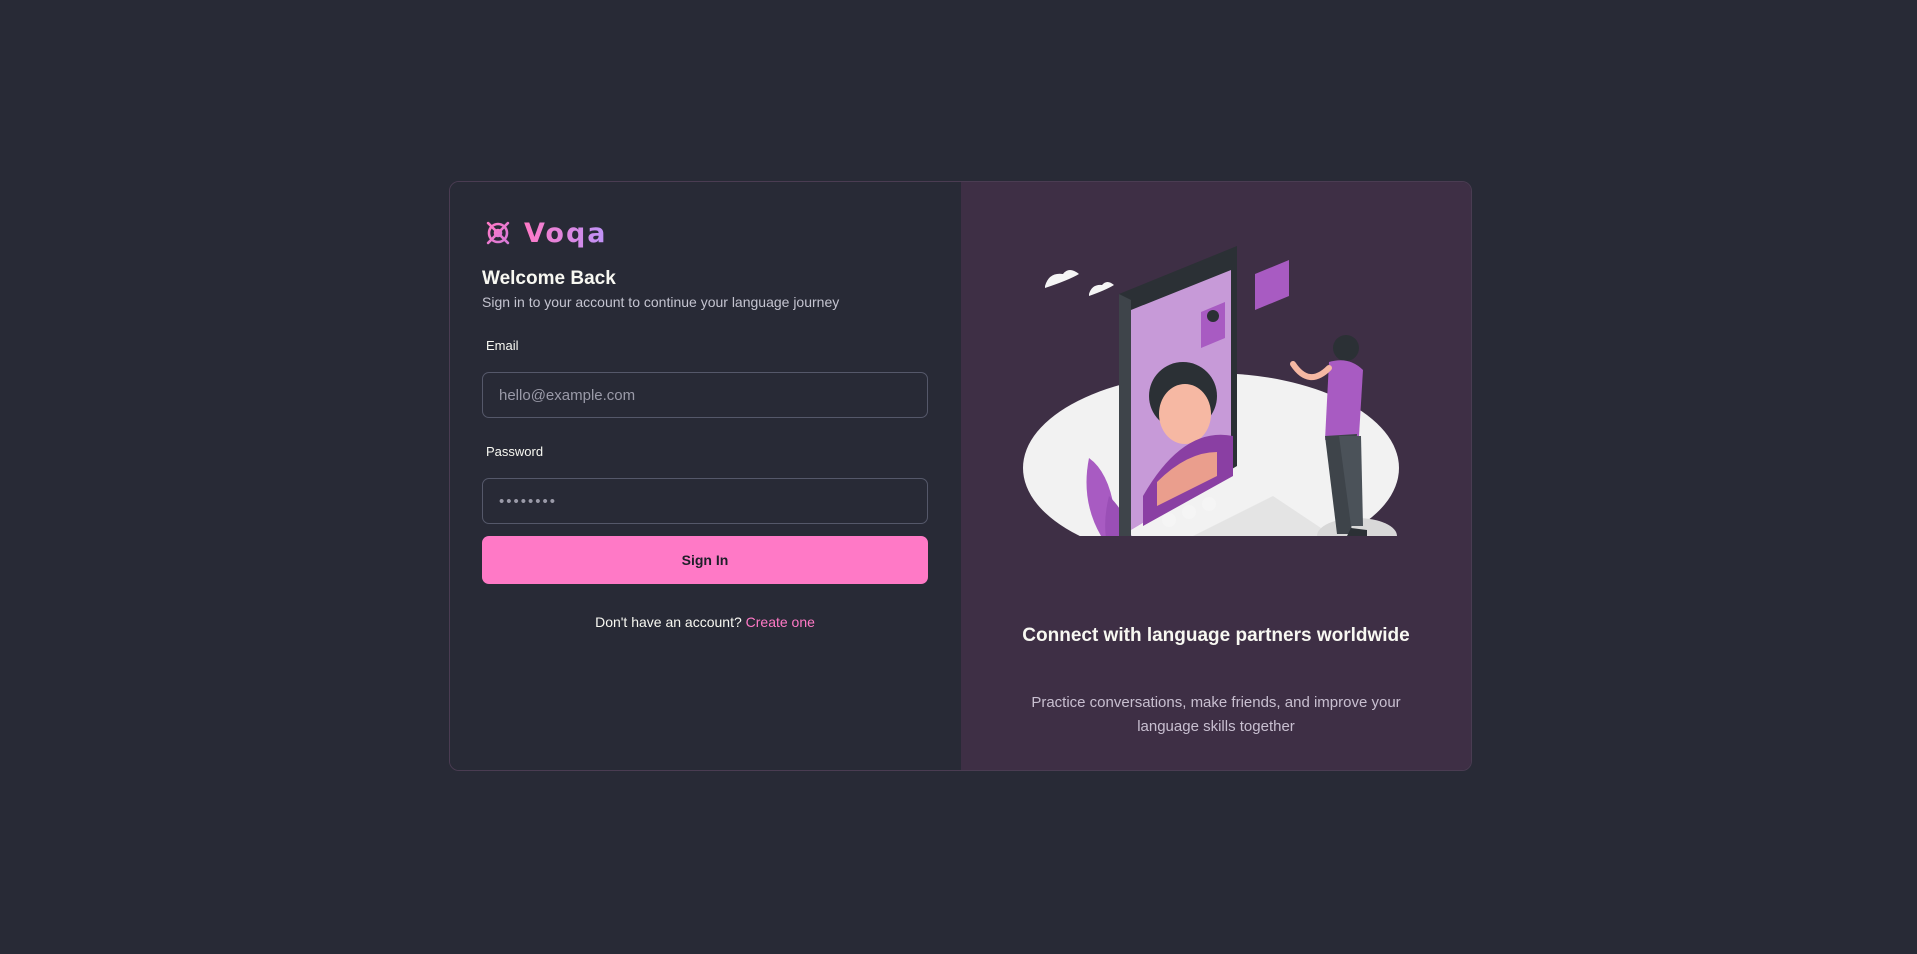 This screenshot has width=1917, height=954. I want to click on brand-name: Voqa, so click(566, 233).